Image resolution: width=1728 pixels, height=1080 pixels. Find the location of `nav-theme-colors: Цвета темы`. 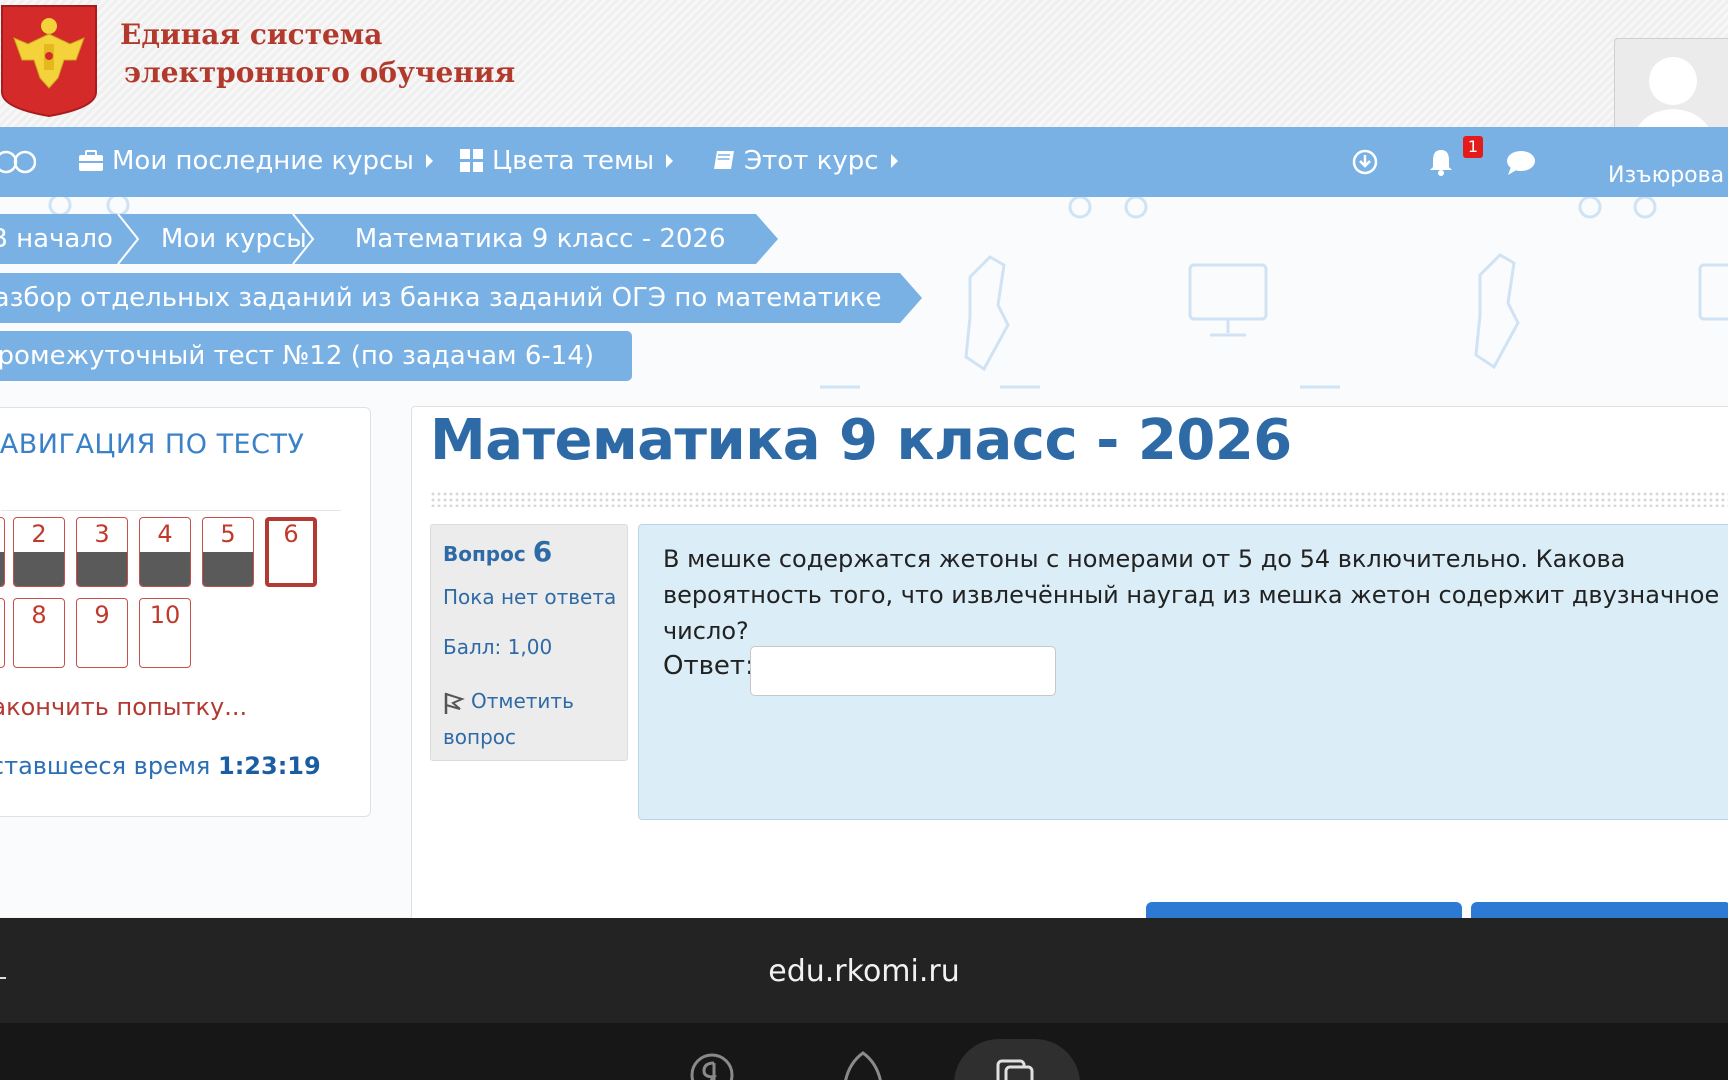

nav-theme-colors: Цвета темы is located at coordinates (567, 161).